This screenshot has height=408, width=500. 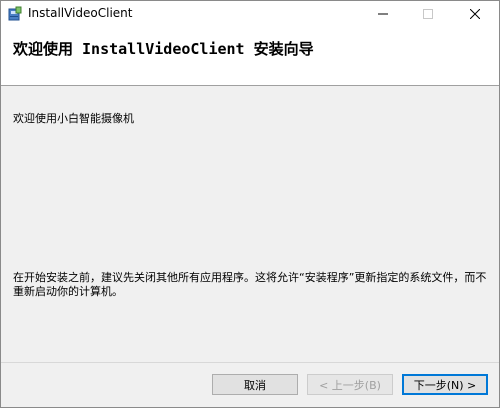 I want to click on close-icon, so click(x=475, y=14).